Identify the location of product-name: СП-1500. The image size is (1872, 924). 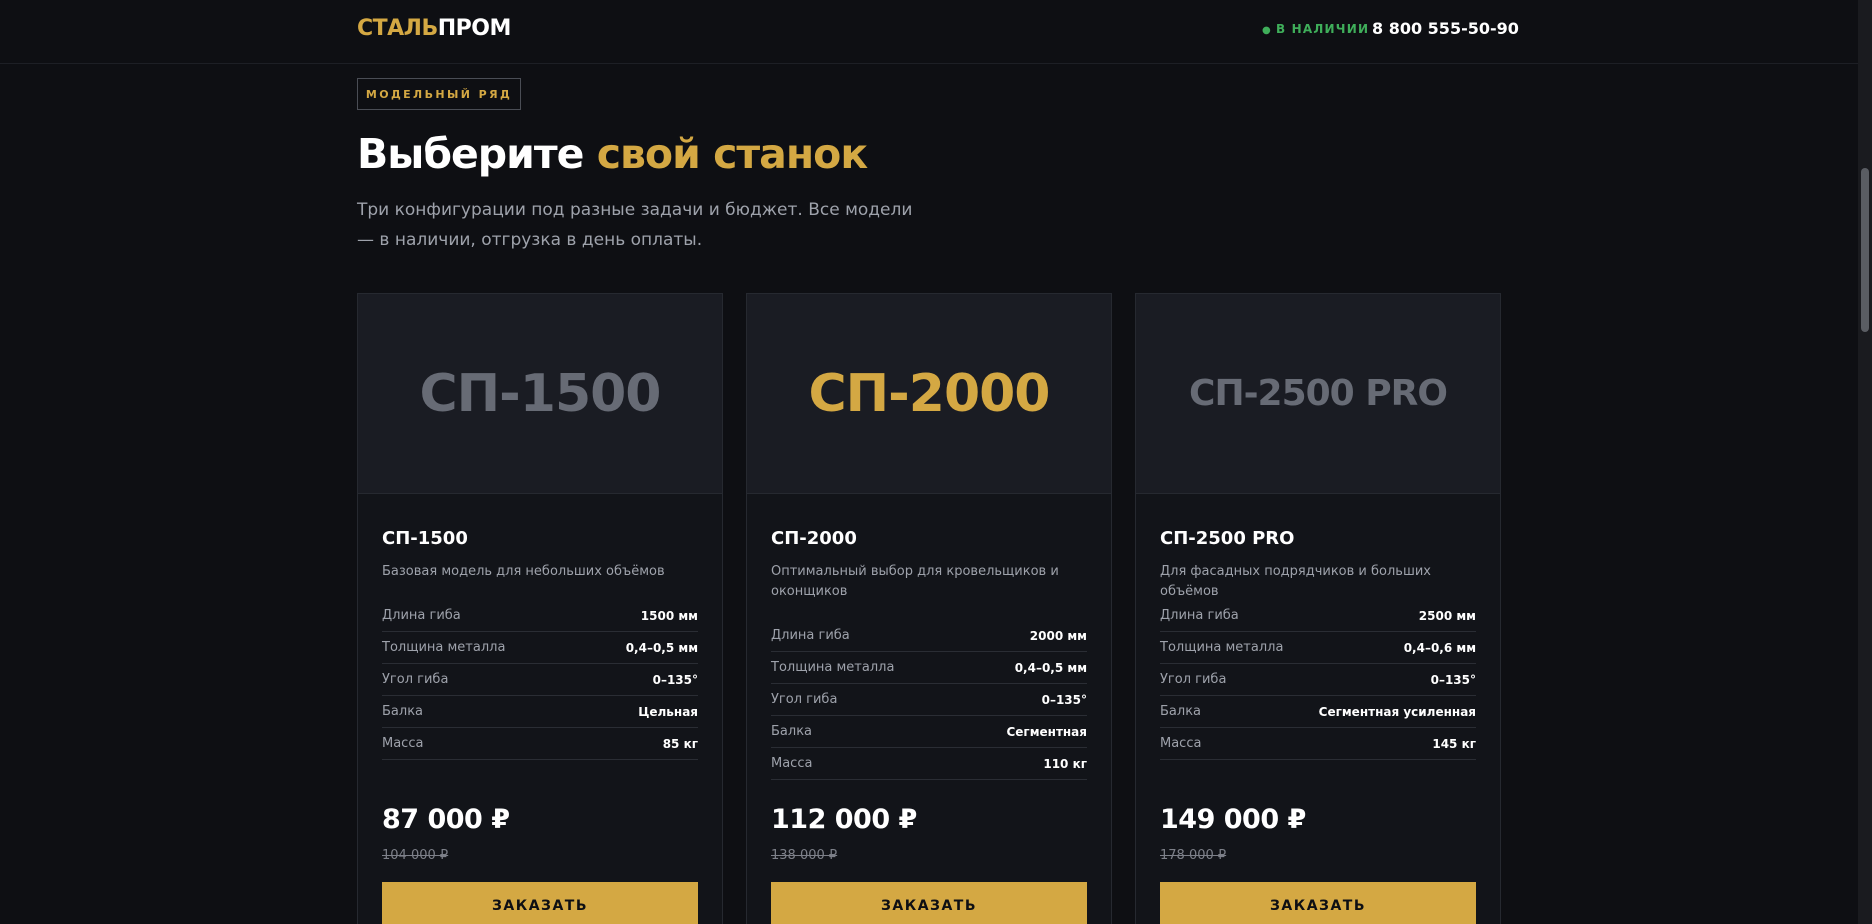
(425, 538).